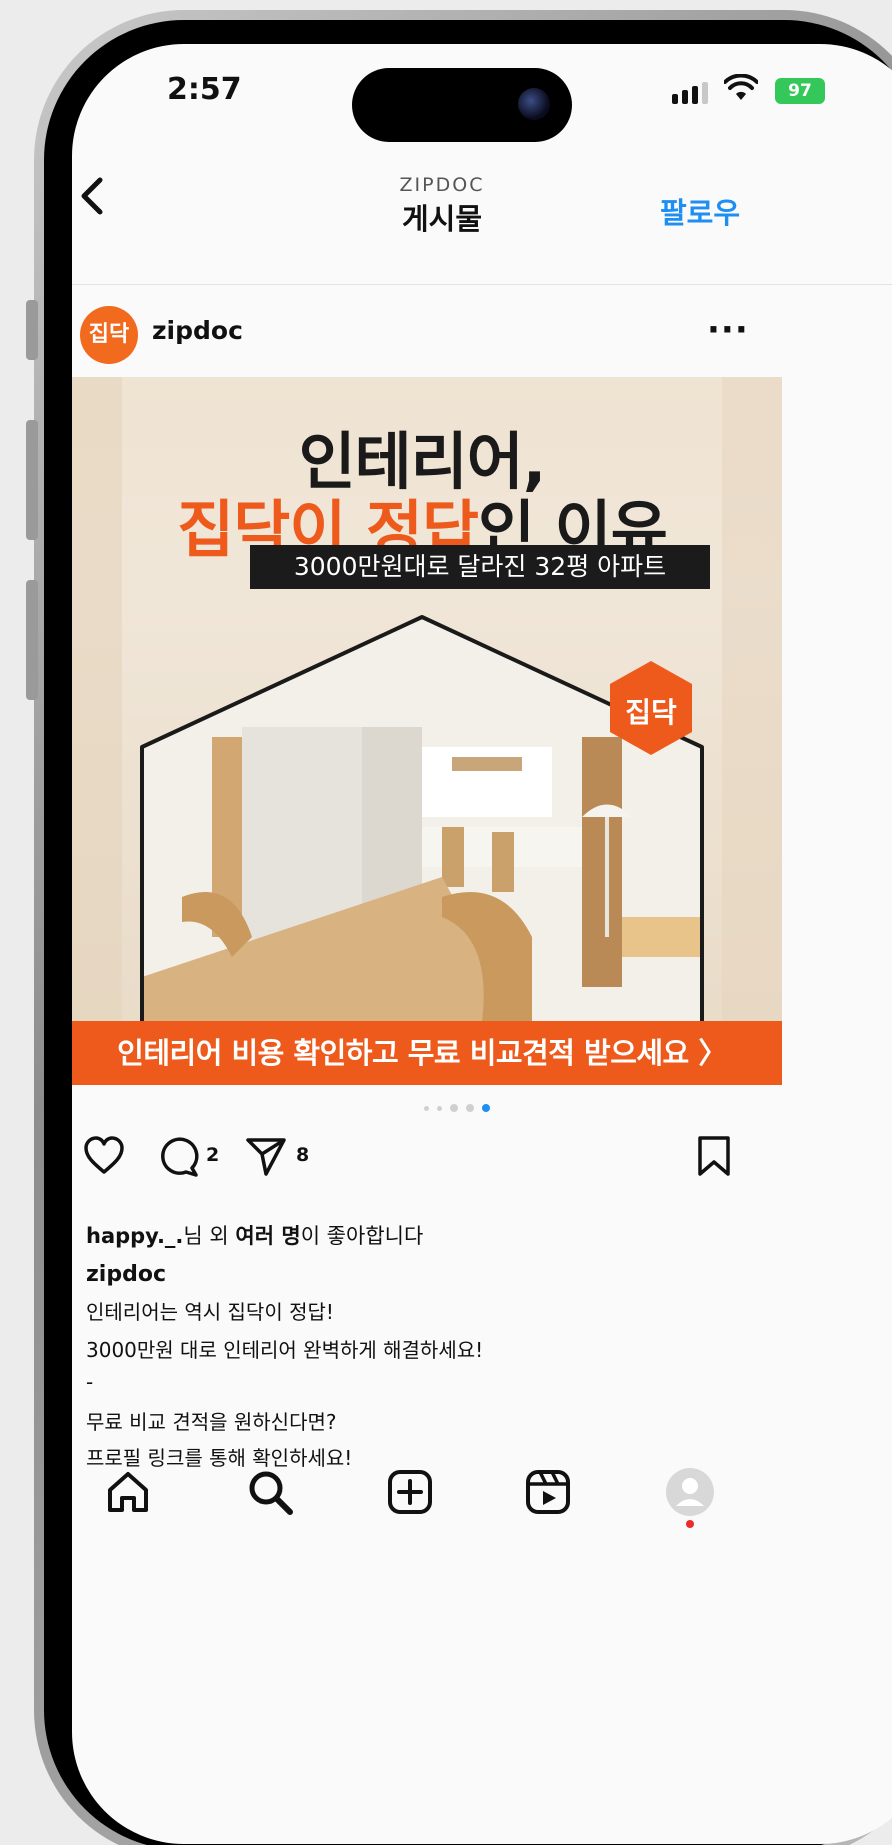 This screenshot has height=1845, width=892. I want to click on notification-dot, so click(690, 1524).